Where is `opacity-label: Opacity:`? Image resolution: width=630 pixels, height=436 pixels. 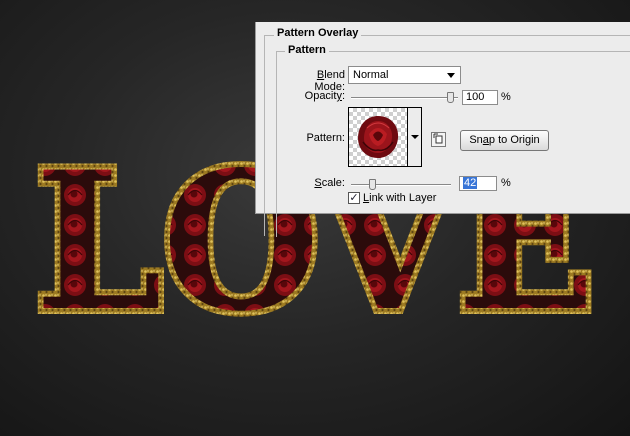
opacity-label: Opacity: is located at coordinates (324, 96).